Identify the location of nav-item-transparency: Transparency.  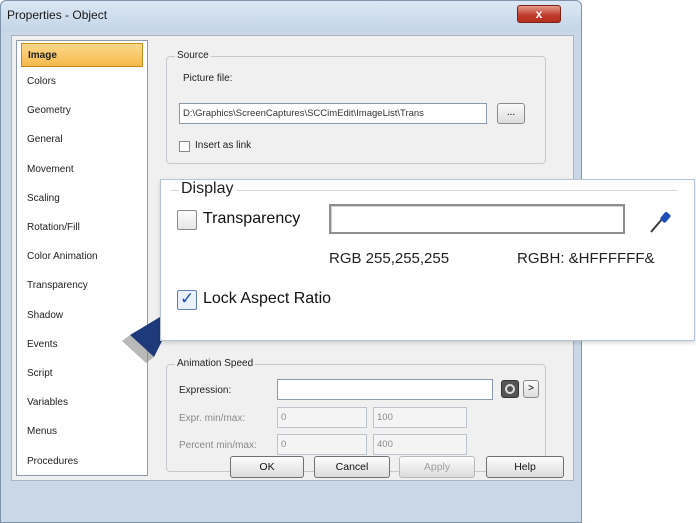
(82, 285).